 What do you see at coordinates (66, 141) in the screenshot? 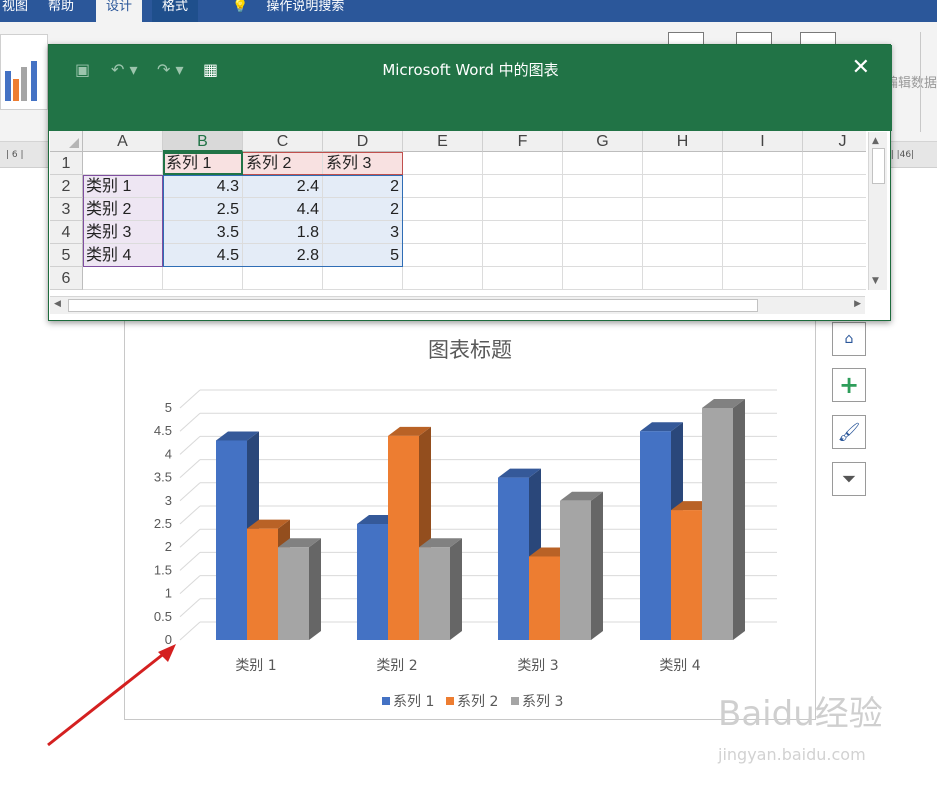
I see `select-all-corner` at bounding box center [66, 141].